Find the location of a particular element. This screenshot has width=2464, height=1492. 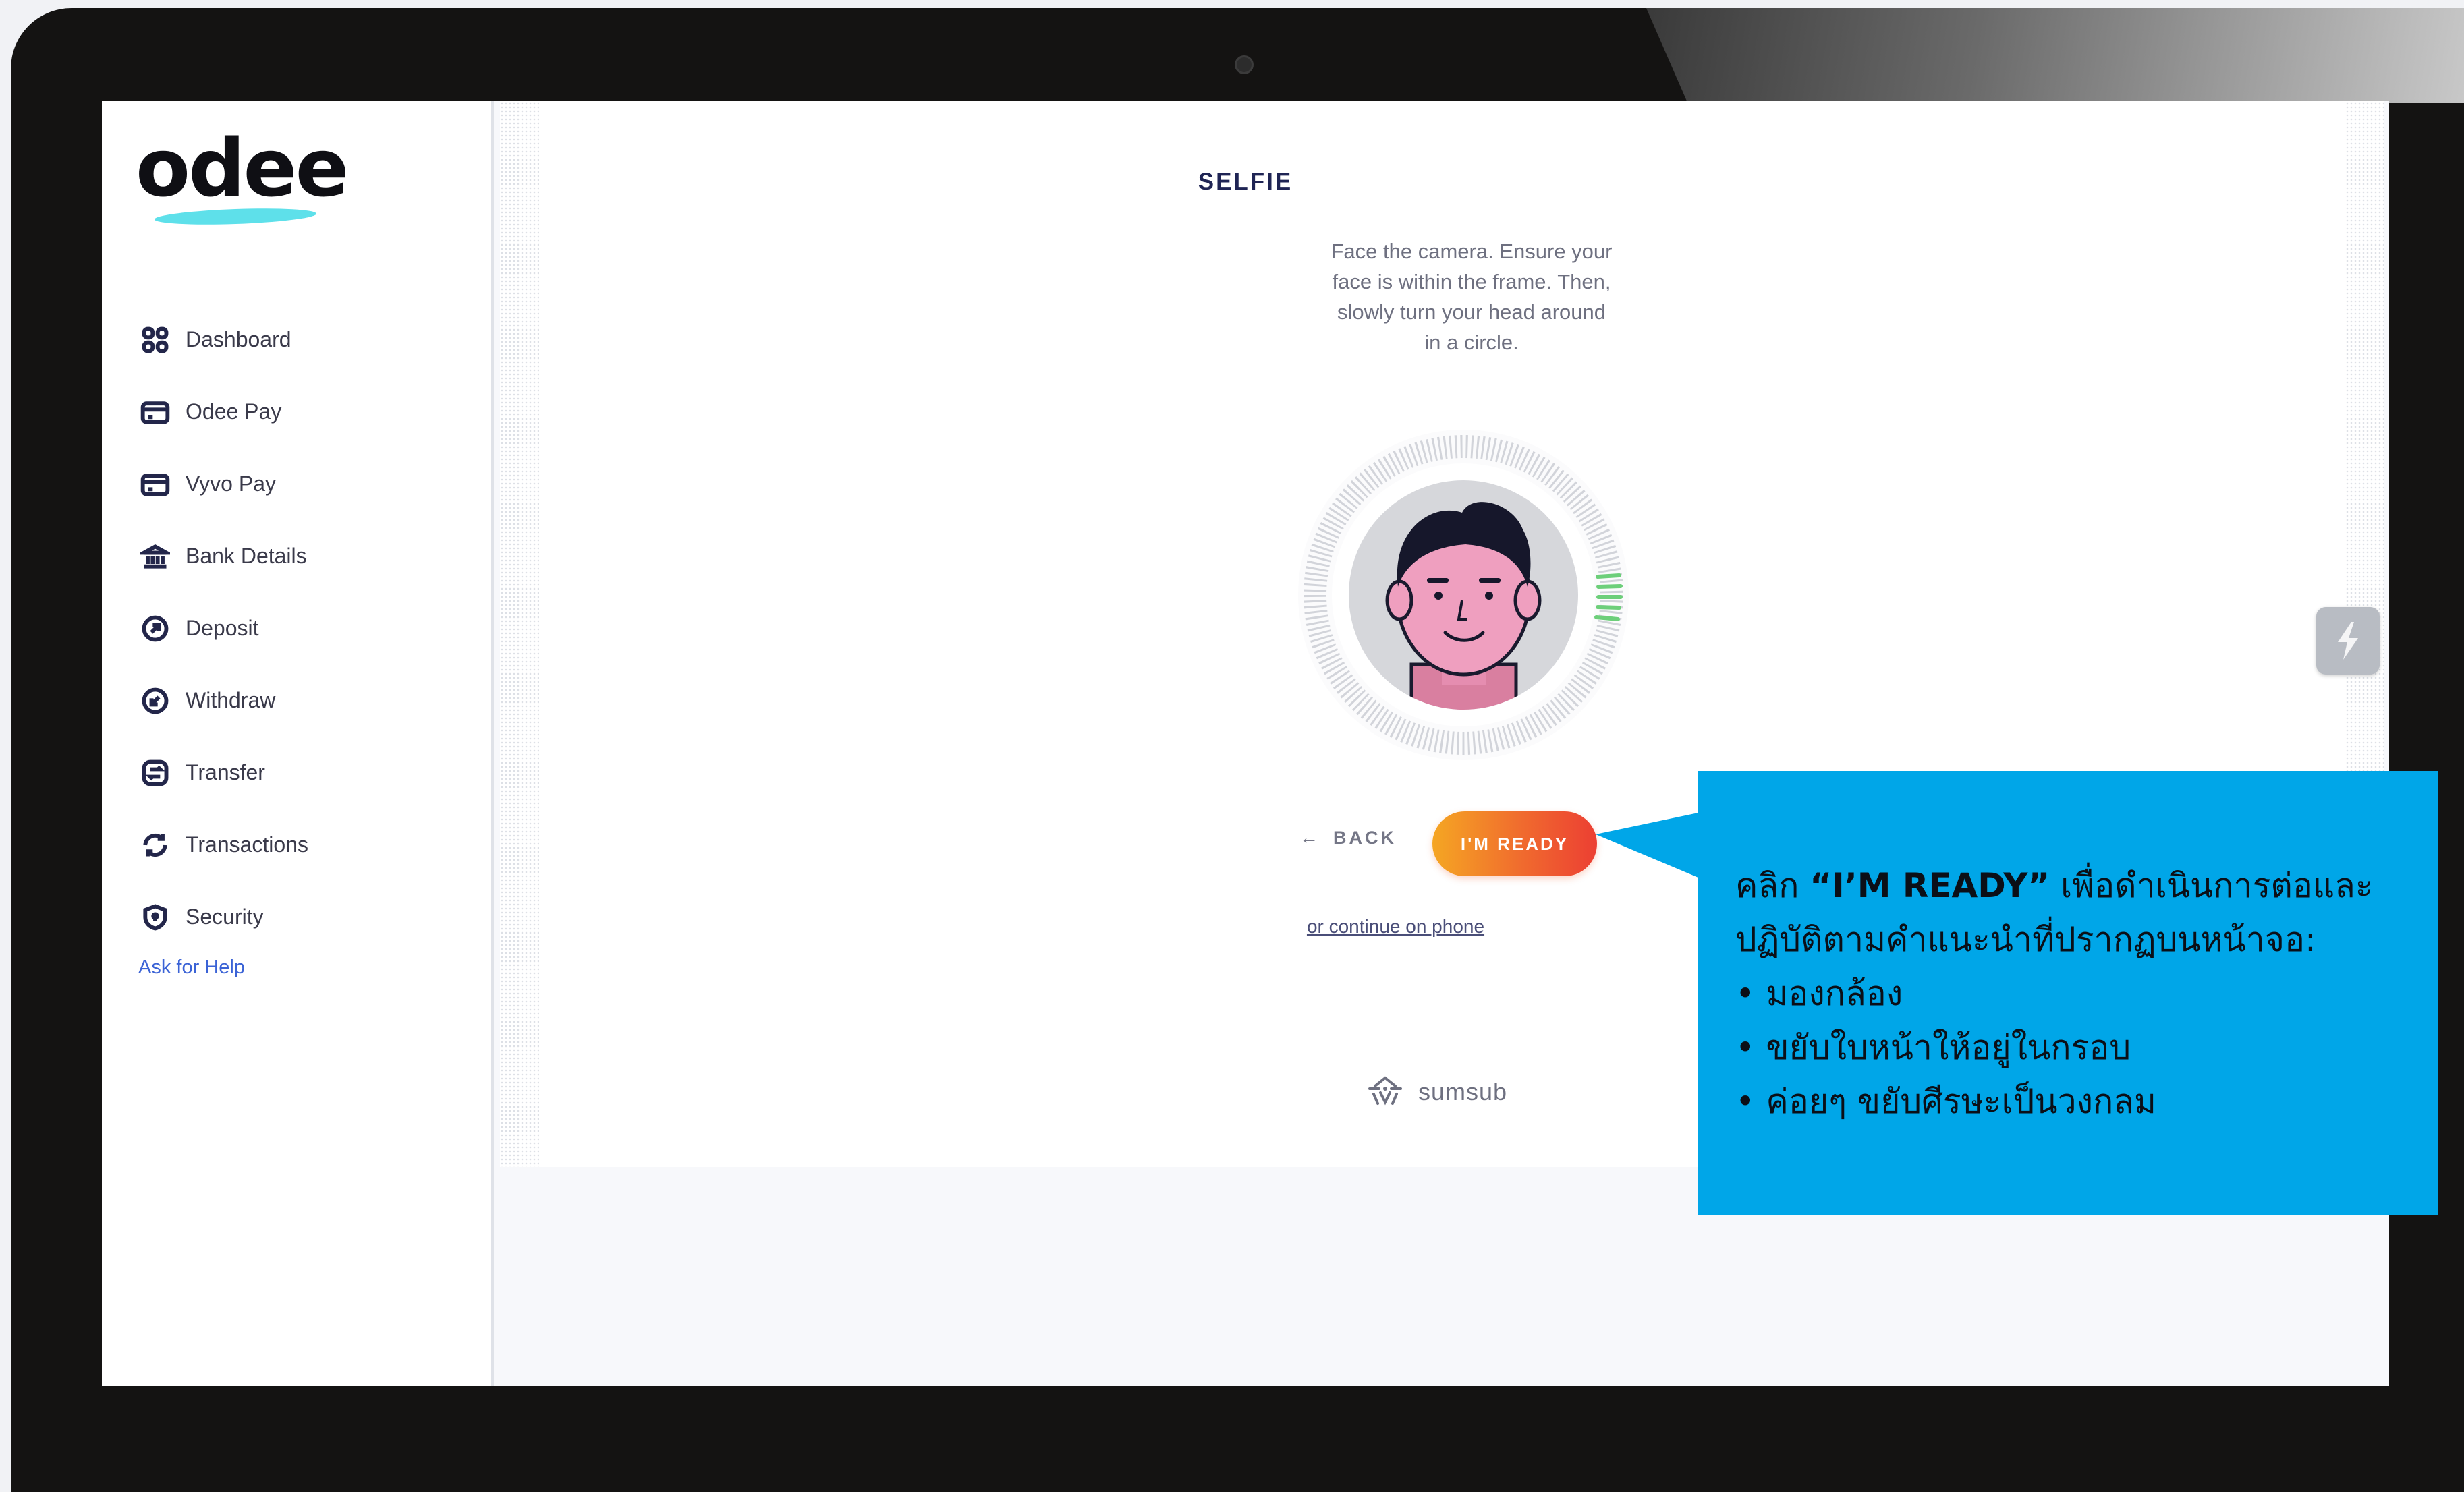

sidebar-item-transactions: Transactions is located at coordinates (224, 845).